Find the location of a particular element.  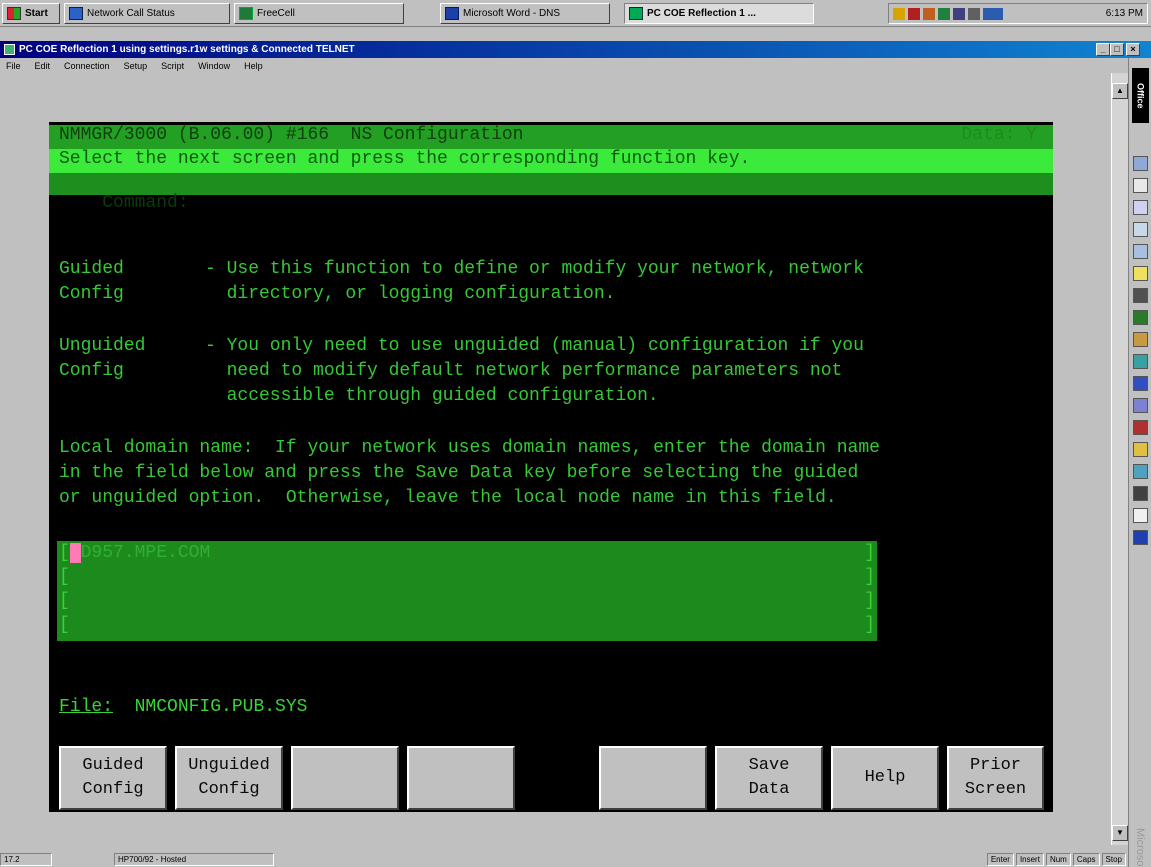

data-flag: Data: Y is located at coordinates (999, 135).